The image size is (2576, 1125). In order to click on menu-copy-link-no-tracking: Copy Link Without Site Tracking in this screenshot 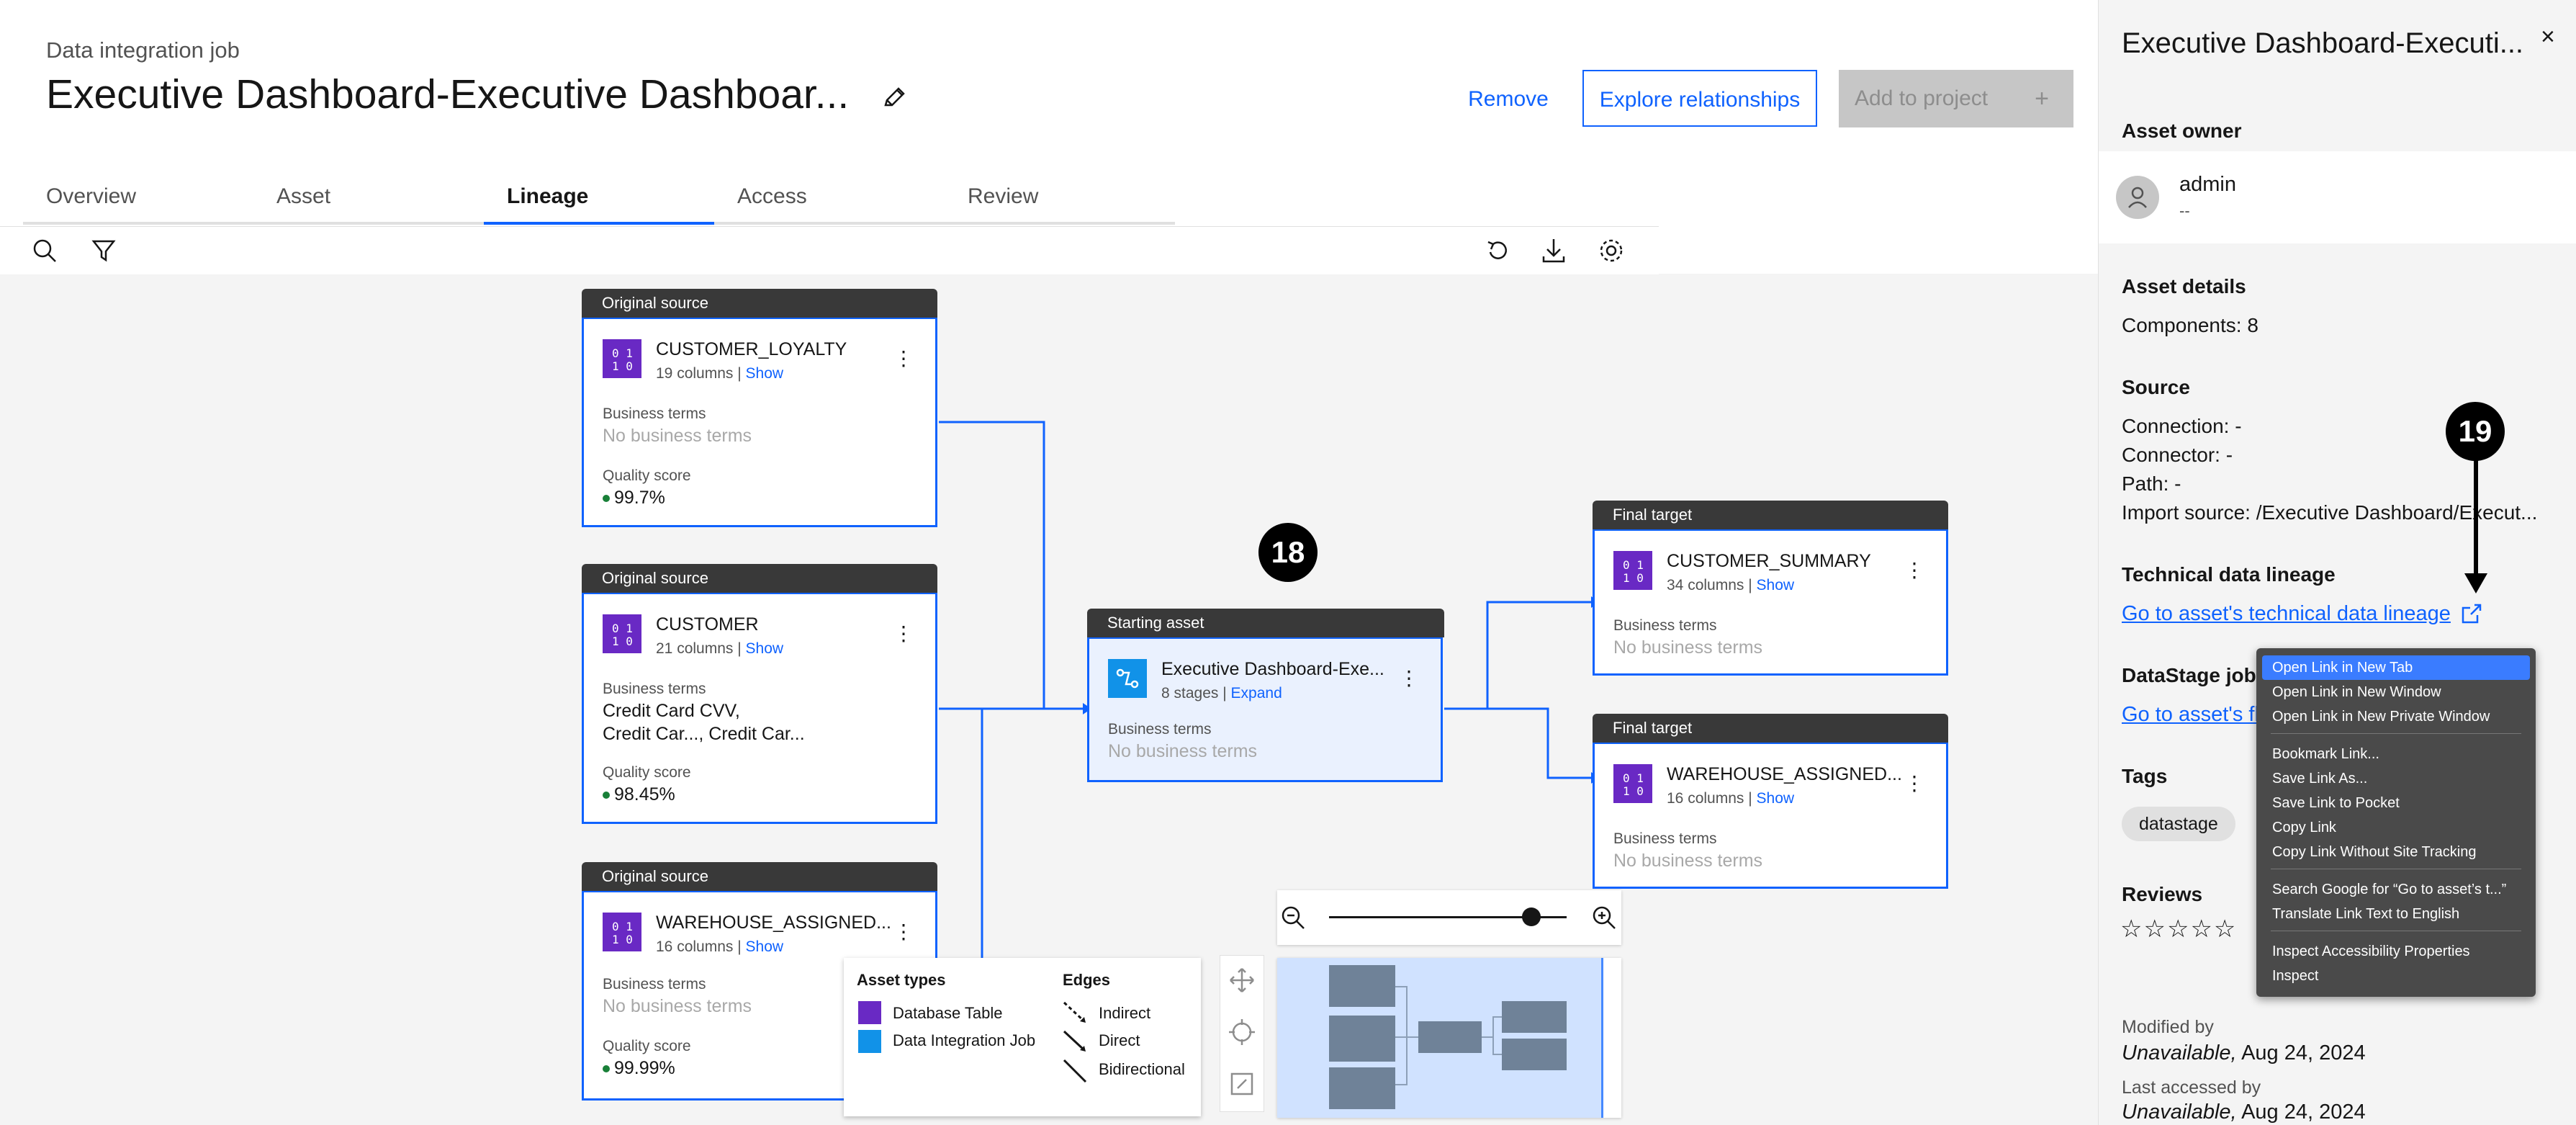, I will do `click(2396, 852)`.